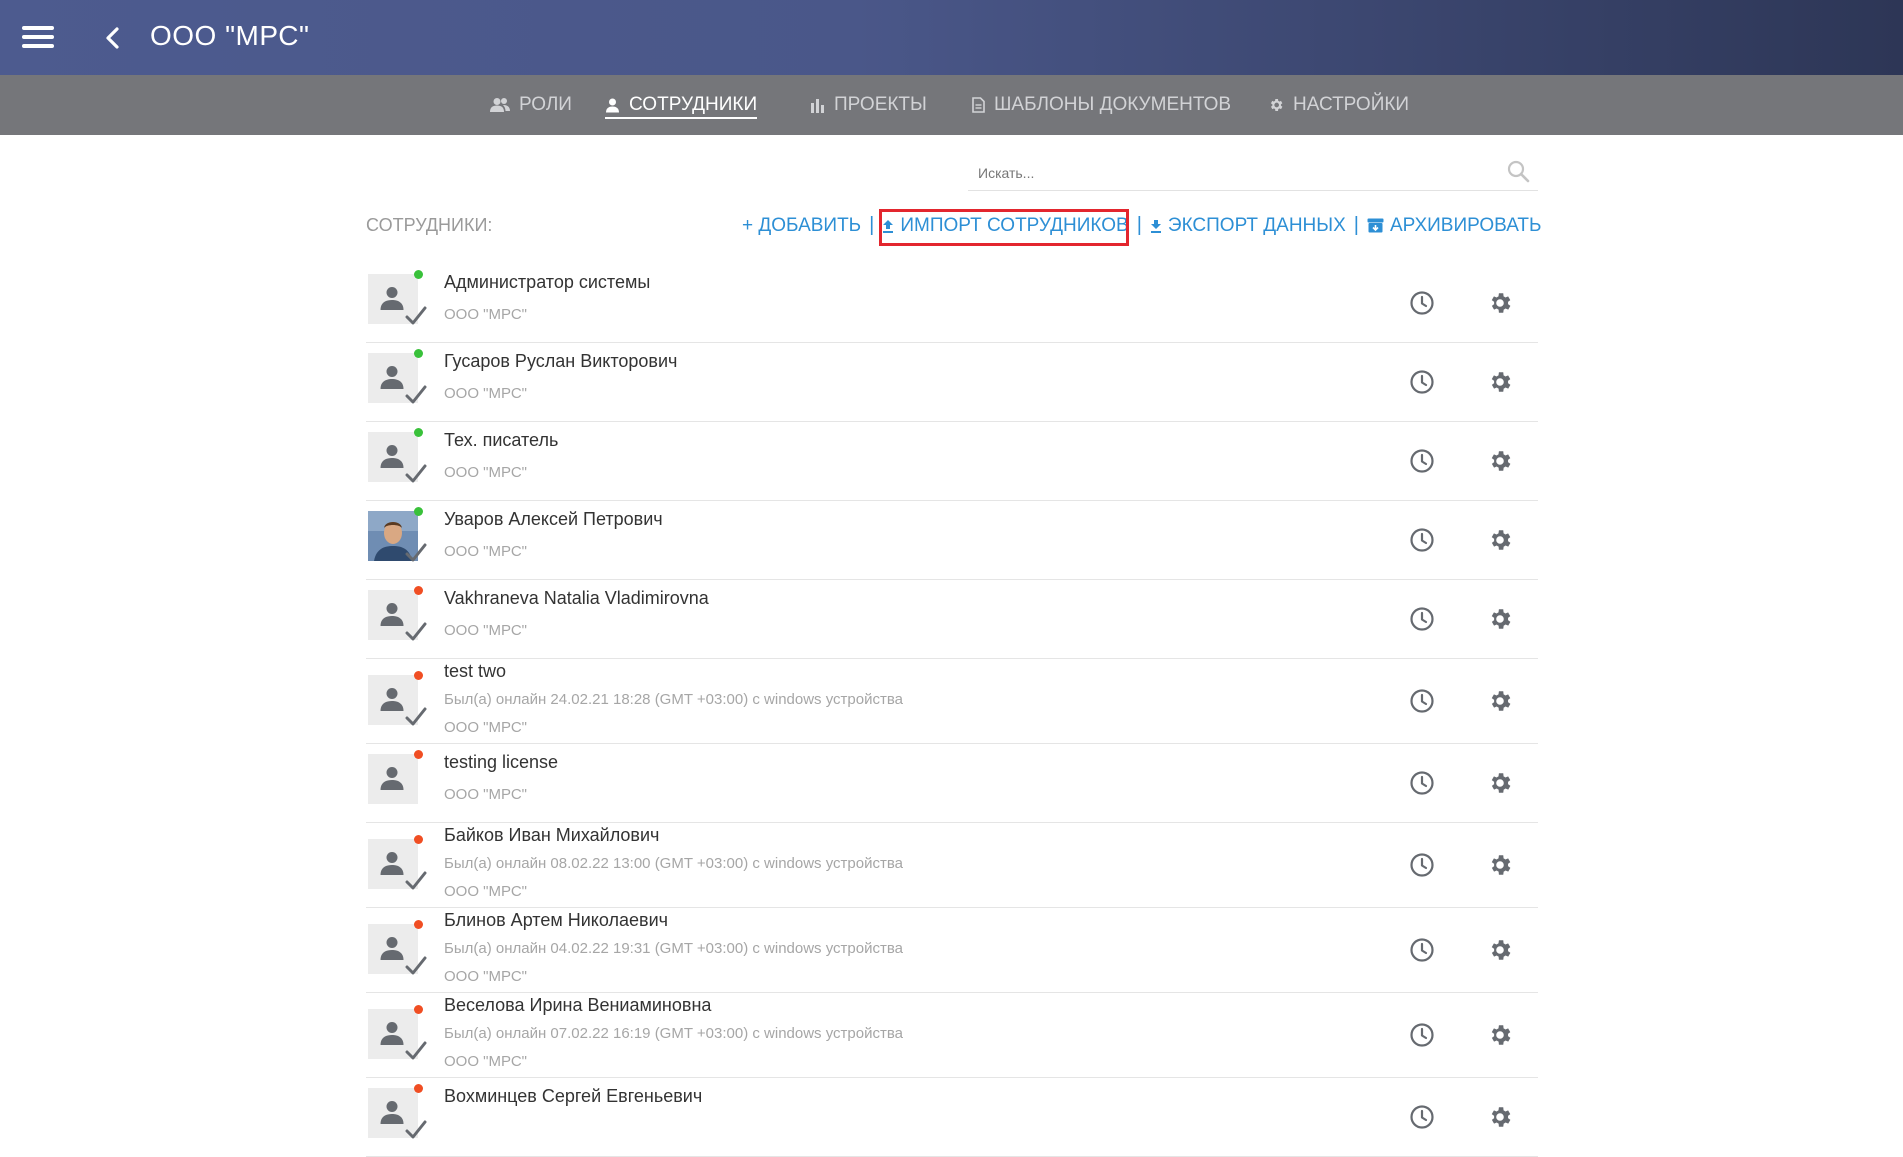  I want to click on export-data-button: ЭКСПОРТ ДАННЫХ, so click(1248, 226).